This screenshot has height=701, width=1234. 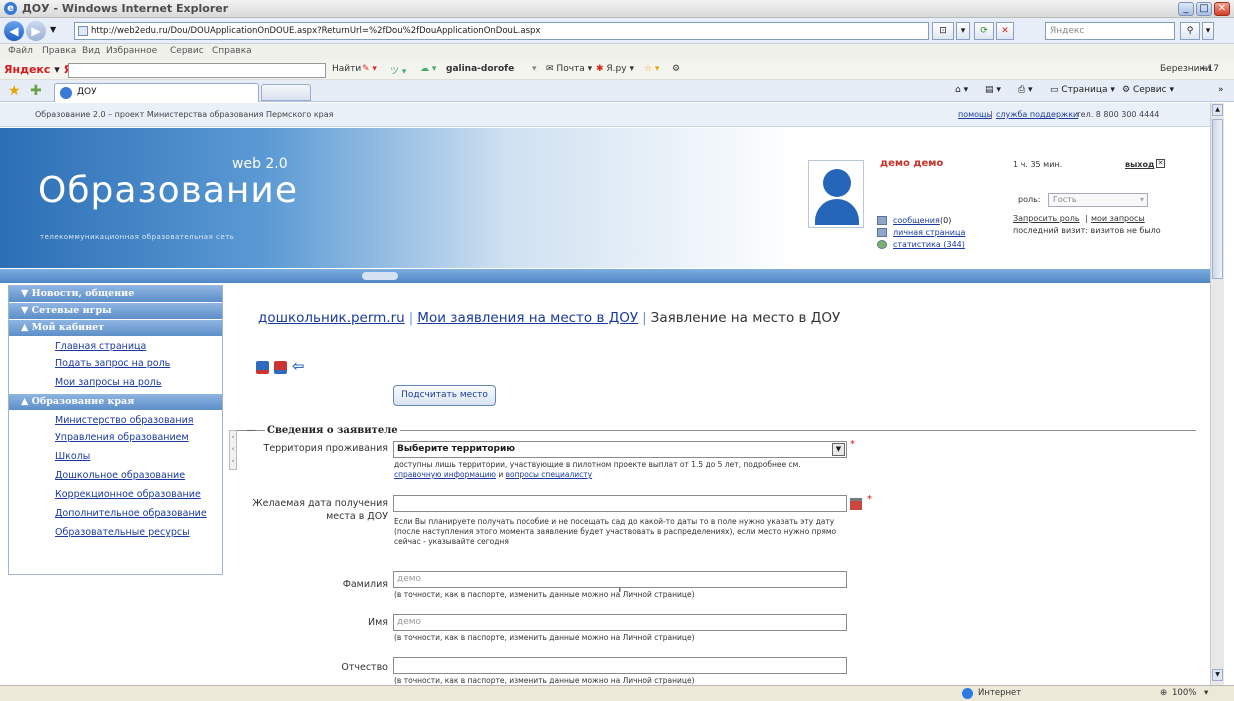 What do you see at coordinates (197, 70) in the screenshot?
I see `yandex-search-input` at bounding box center [197, 70].